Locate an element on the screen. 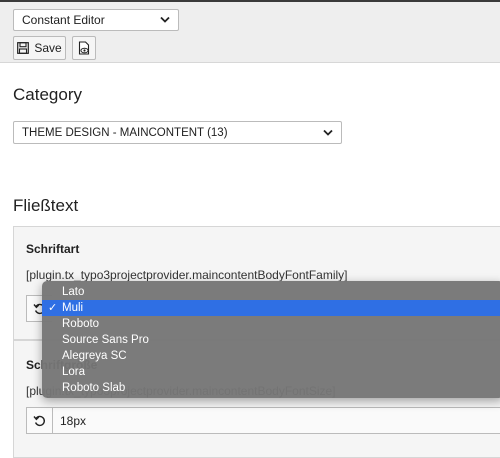 The height and width of the screenshot is (458, 500). category-select-value: THEME DESIGN - MAINCONTENT (13) is located at coordinates (125, 132).